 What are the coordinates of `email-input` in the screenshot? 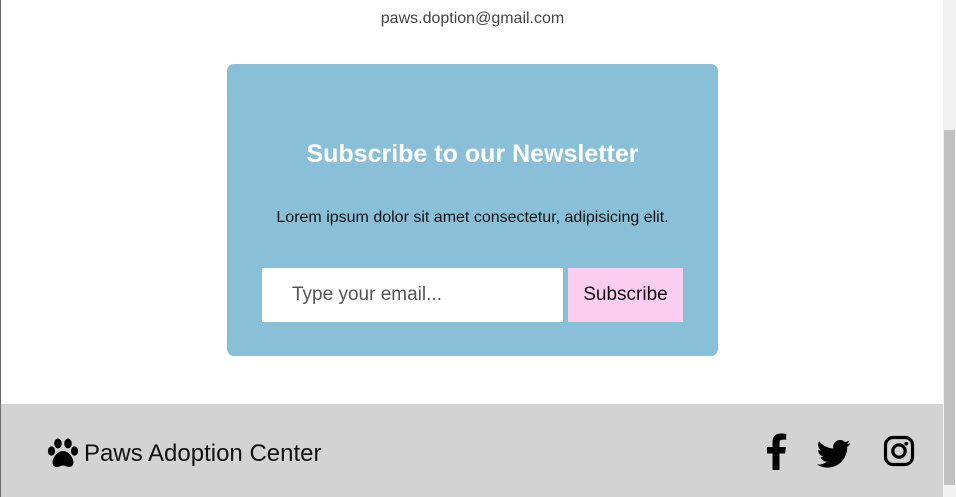 It's located at (412, 295).